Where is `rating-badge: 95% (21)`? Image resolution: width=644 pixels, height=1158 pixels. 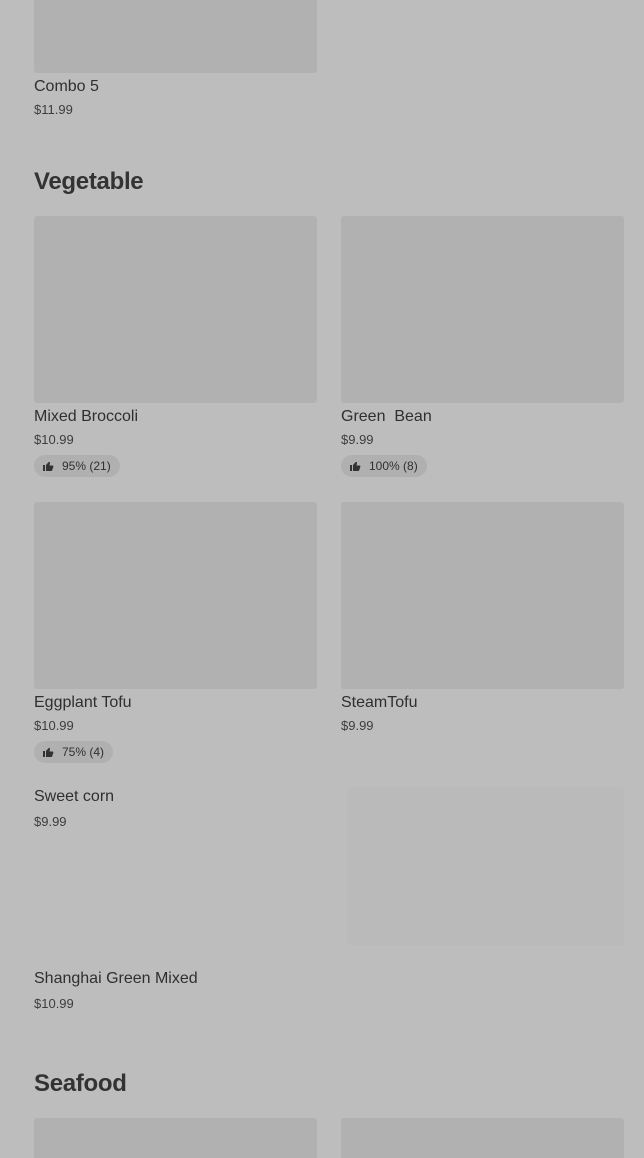 rating-badge: 95% (21) is located at coordinates (77, 466).